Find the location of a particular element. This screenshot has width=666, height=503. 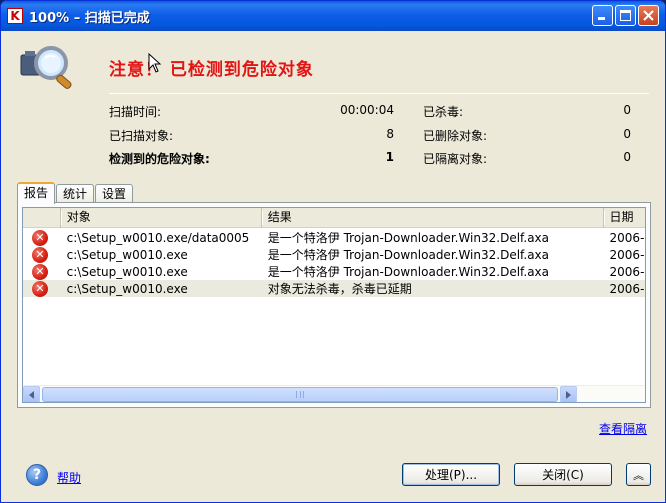

tab-statistics: 统计 is located at coordinates (75, 194).